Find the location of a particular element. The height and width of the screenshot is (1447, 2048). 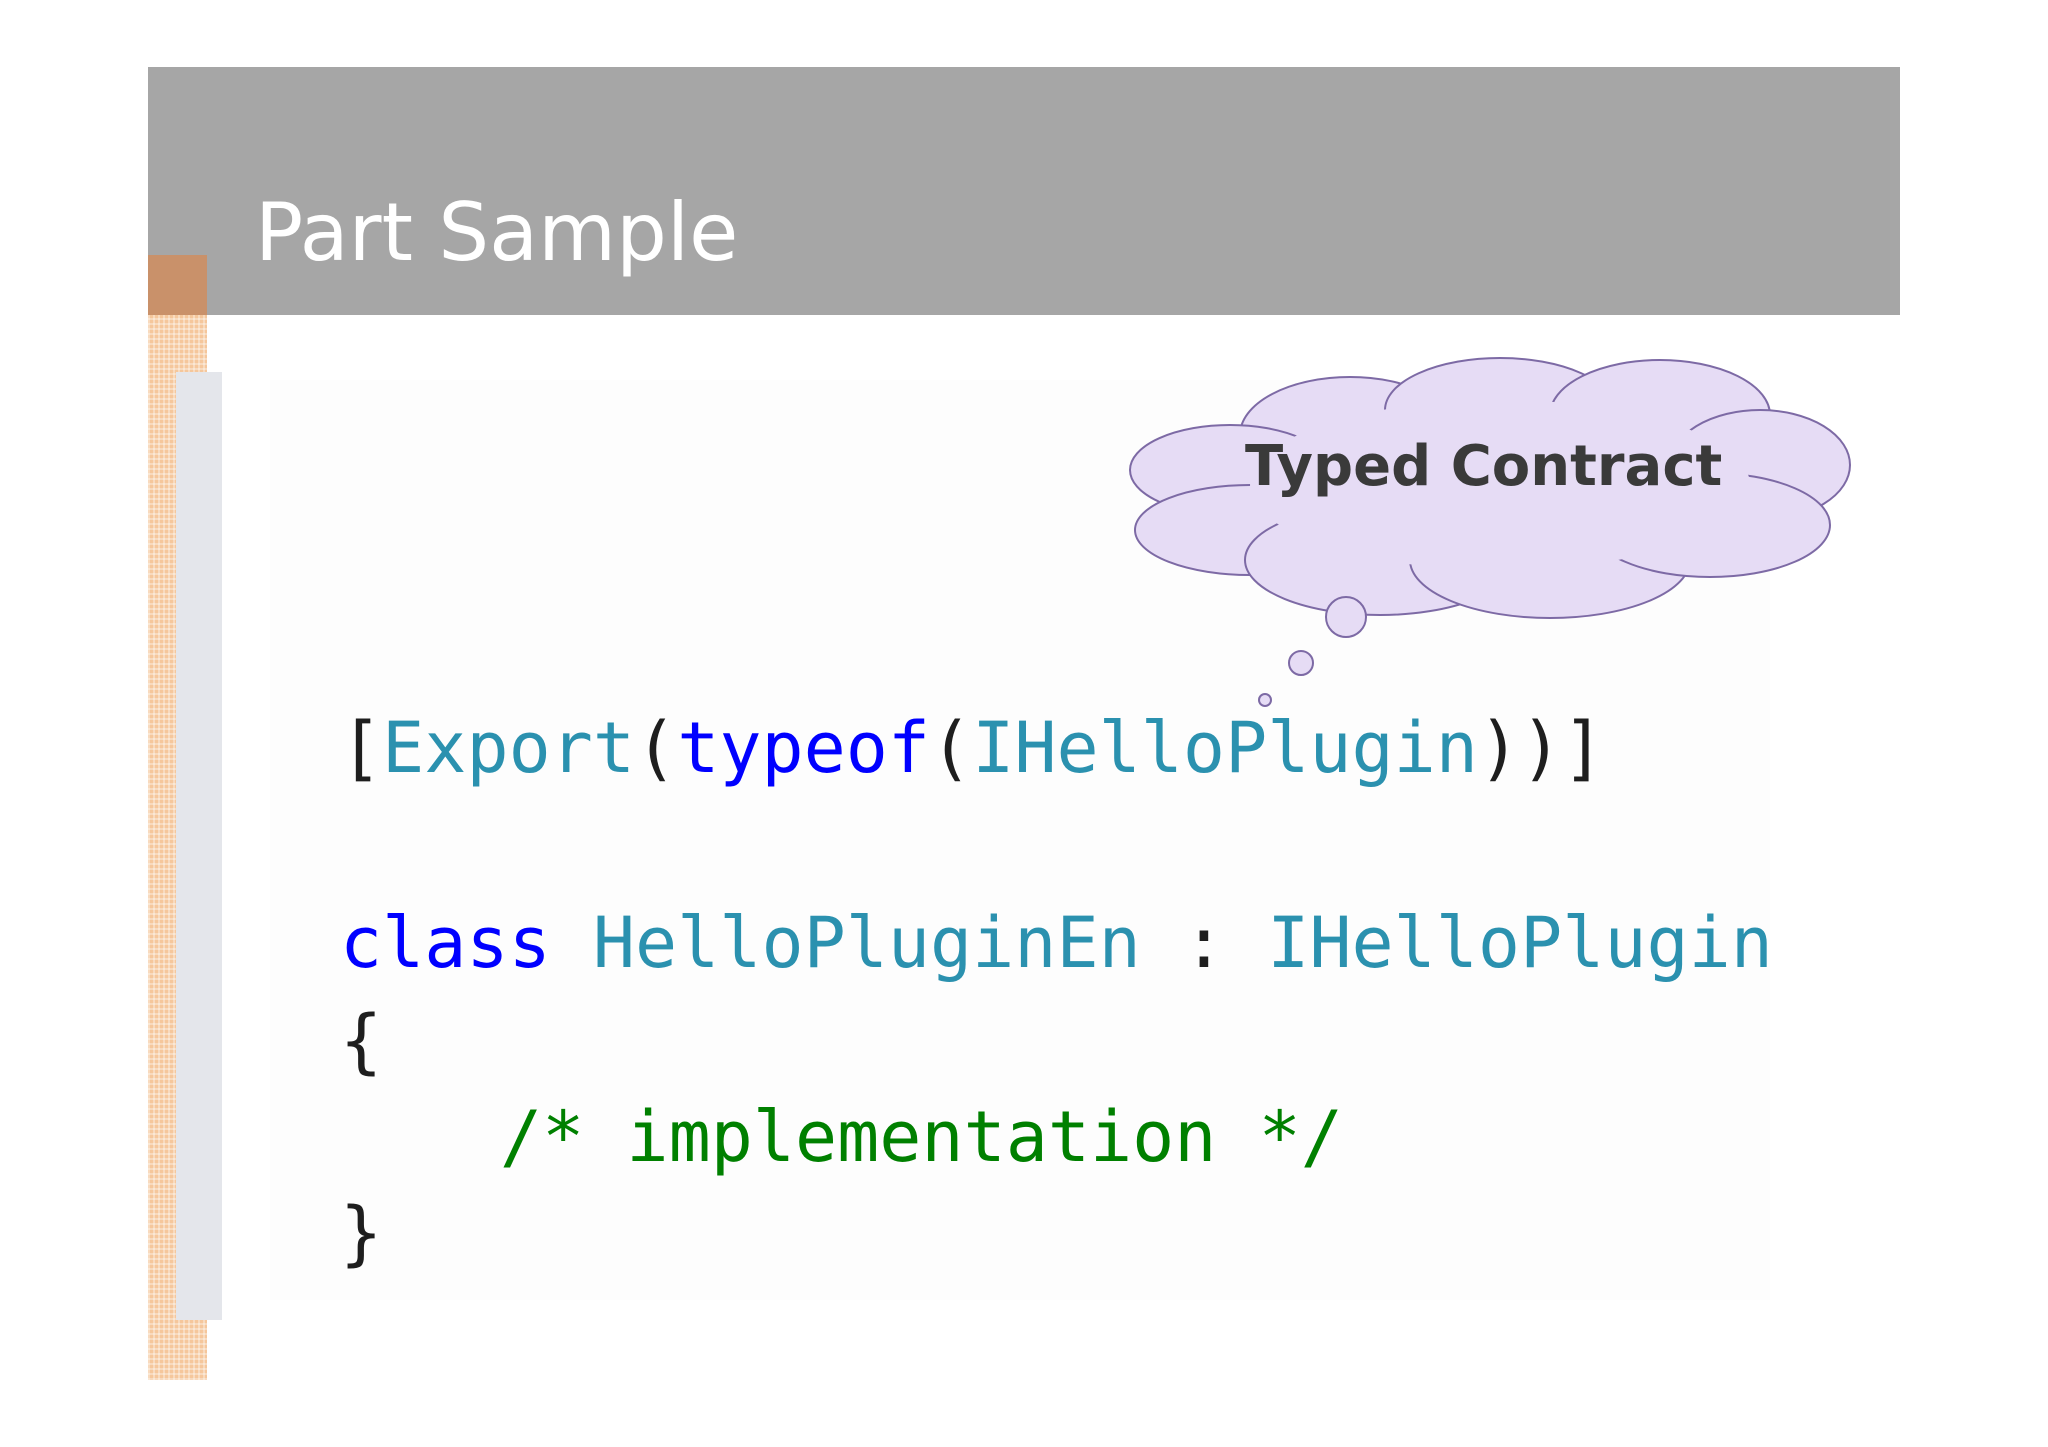

code-token-interface: IHelloPlugin is located at coordinates (1520, 943).